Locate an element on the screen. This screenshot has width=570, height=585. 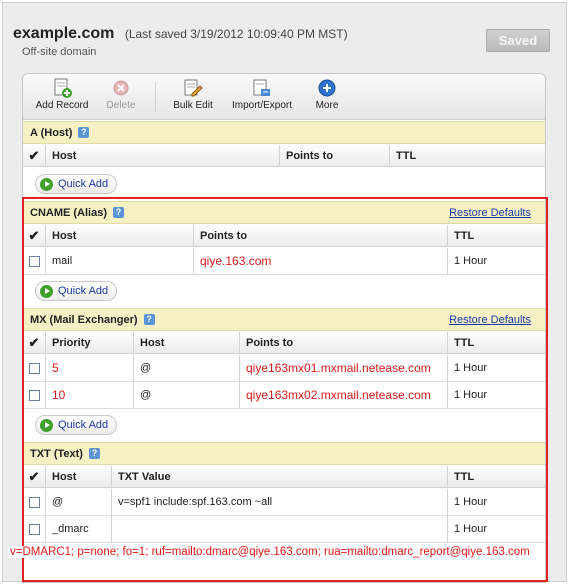
add-record-icon is located at coordinates (62, 88).